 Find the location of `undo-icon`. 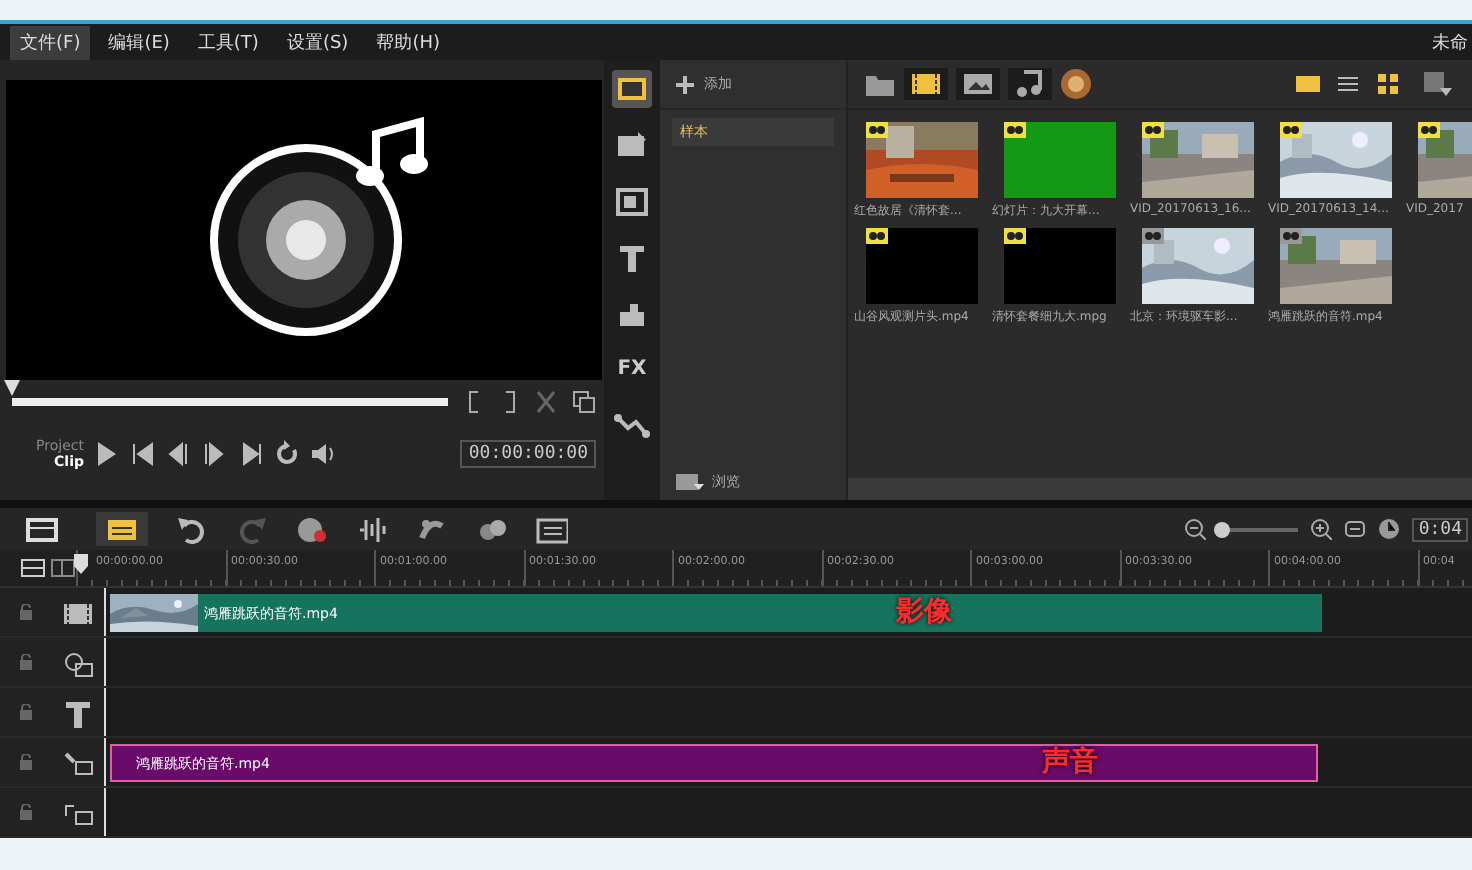

undo-icon is located at coordinates (192, 529).